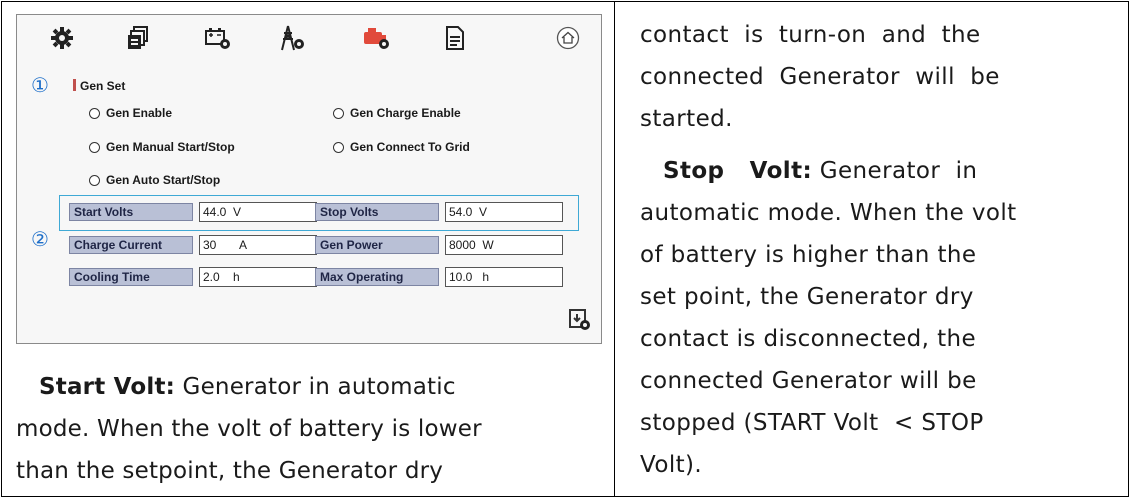 Image resolution: width=1132 pixels, height=500 pixels. Describe the element at coordinates (812, 423) in the screenshot. I see `text-line: stopped (START Volt < STOP` at that location.